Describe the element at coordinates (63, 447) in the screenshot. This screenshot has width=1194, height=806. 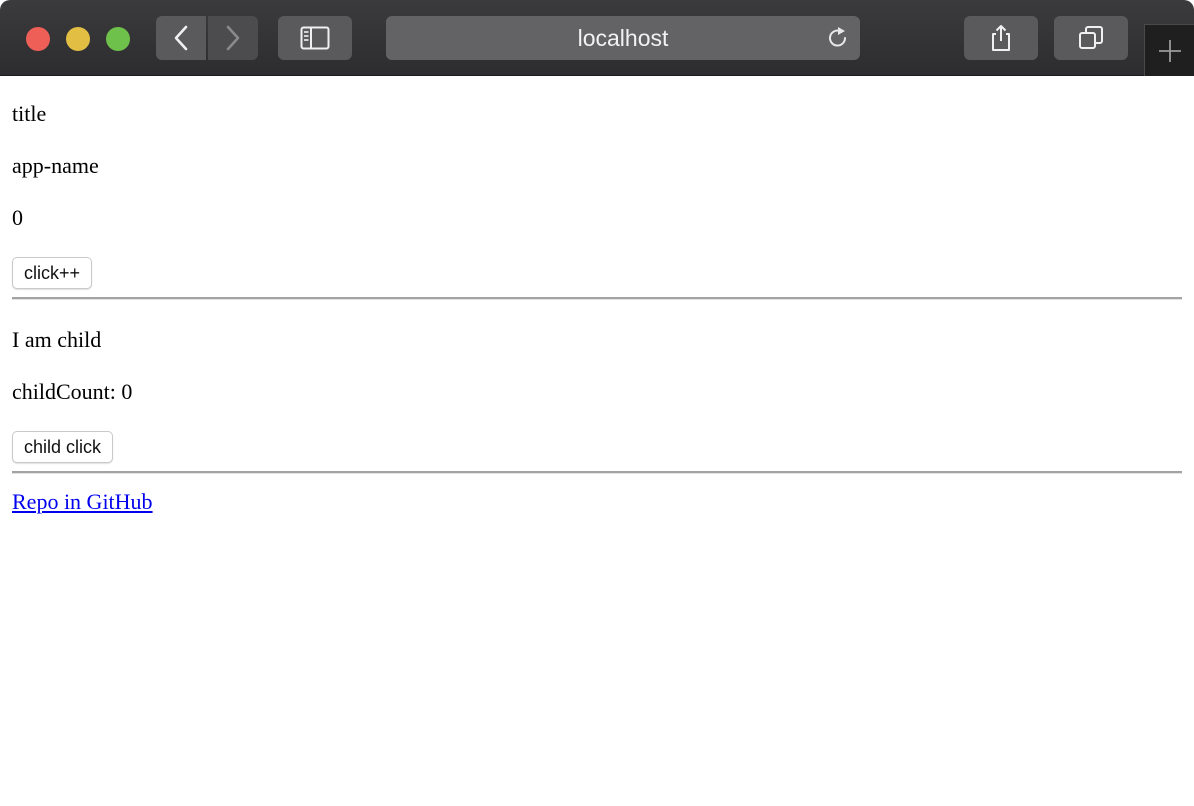
I see `child-click-button: child click` at that location.